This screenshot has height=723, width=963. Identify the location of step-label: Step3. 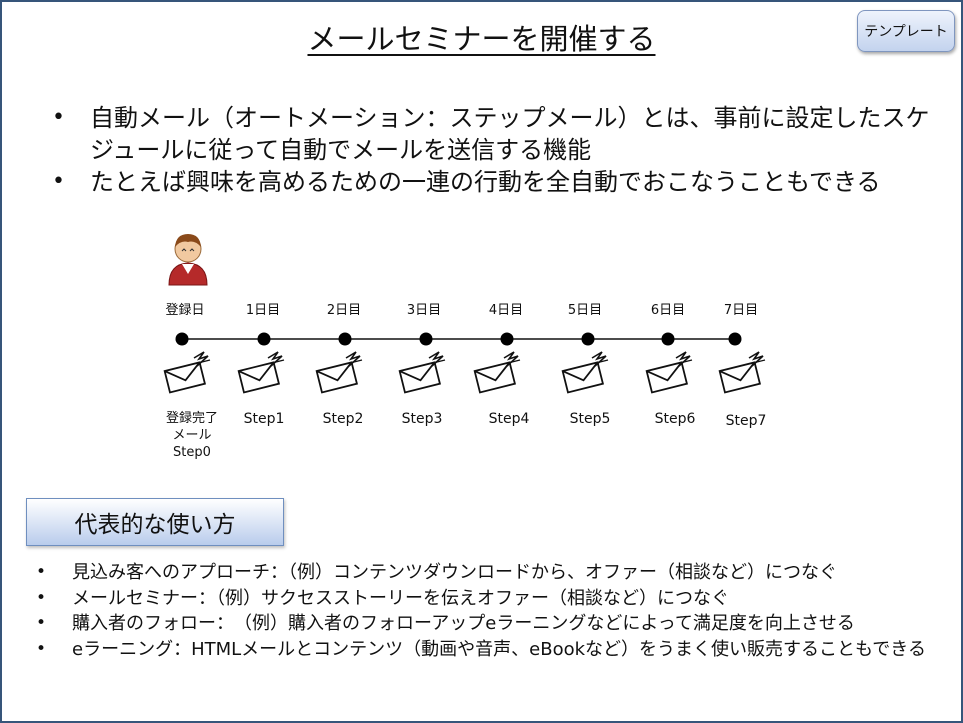
(422, 419).